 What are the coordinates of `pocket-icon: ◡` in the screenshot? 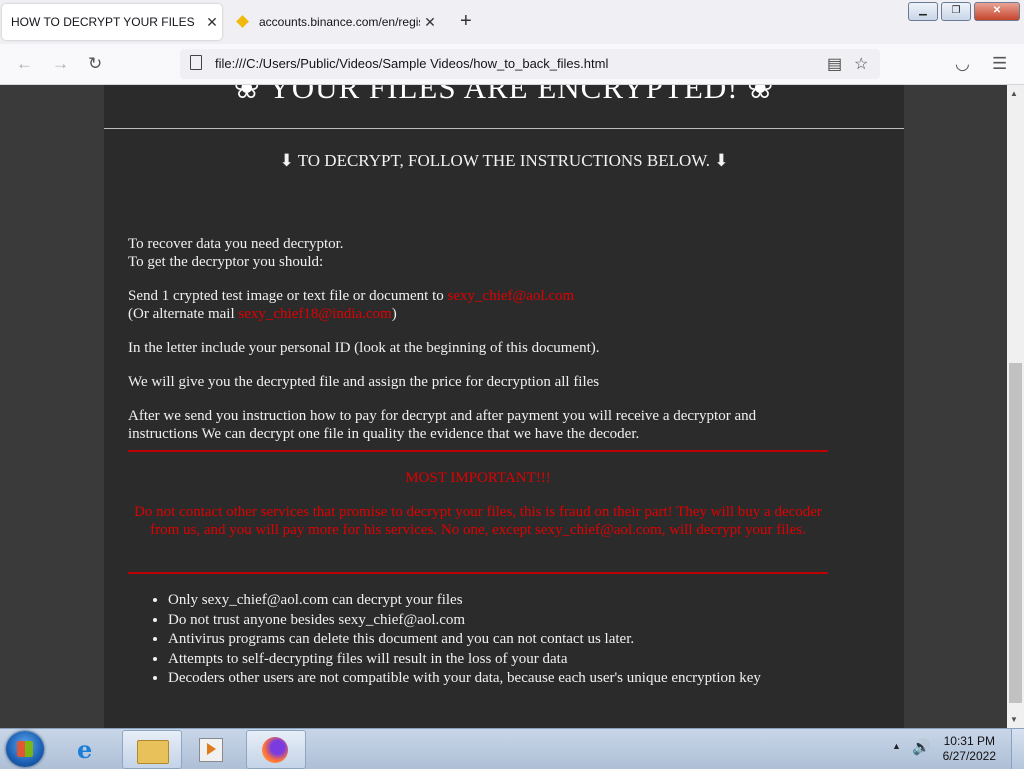 It's located at (962, 64).